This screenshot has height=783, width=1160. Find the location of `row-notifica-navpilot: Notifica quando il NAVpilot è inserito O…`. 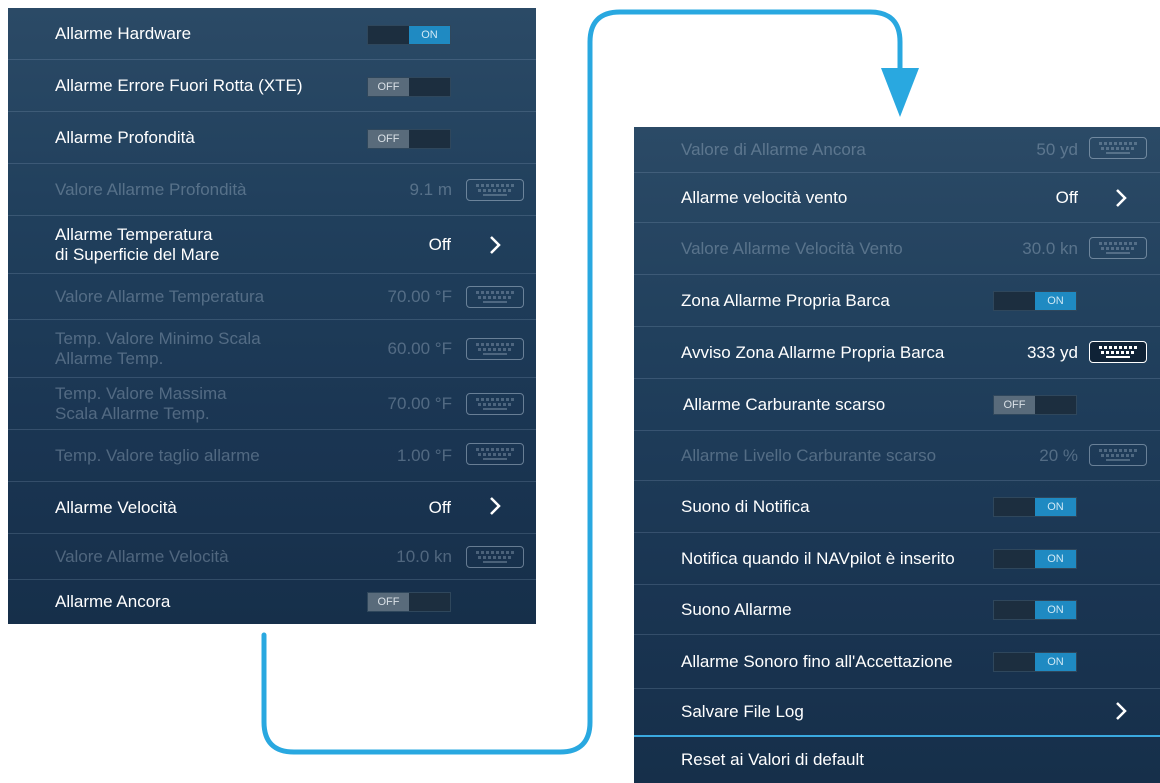

row-notifica-navpilot: Notifica quando il NAVpilot è inserito O… is located at coordinates (897, 559).